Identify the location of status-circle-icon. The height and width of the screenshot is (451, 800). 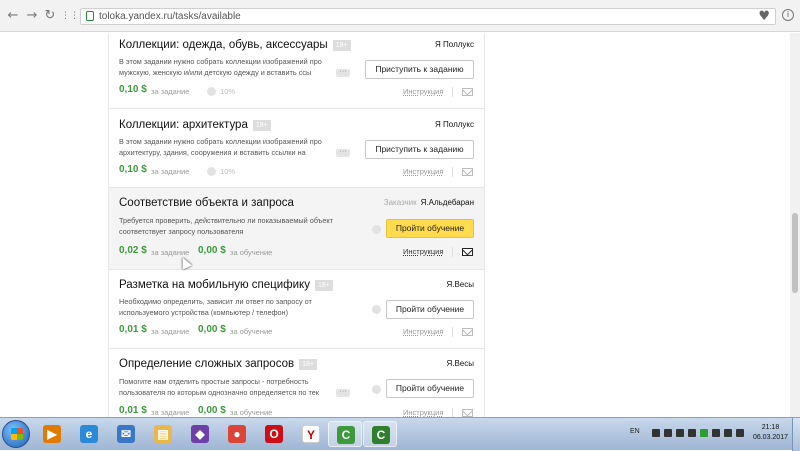
(376, 309).